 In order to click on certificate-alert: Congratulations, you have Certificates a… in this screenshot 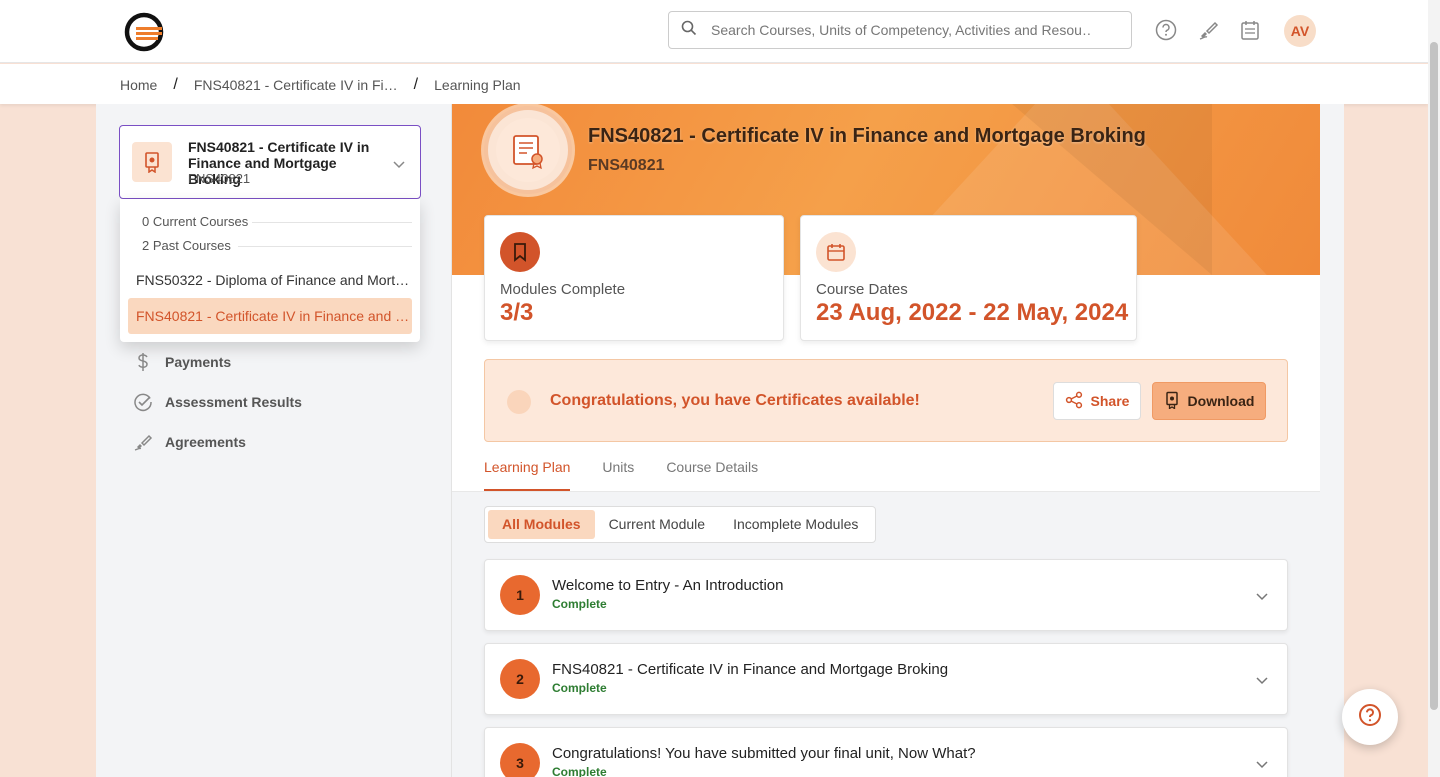, I will do `click(886, 400)`.